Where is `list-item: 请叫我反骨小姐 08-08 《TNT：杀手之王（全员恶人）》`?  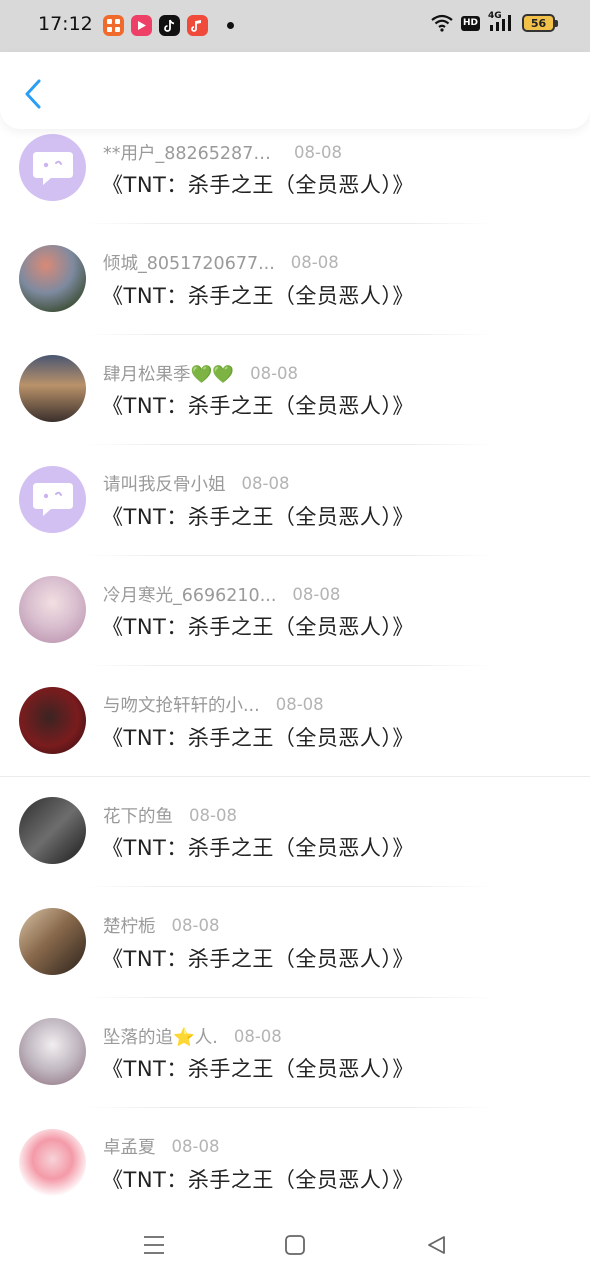
list-item: 请叫我反骨小姐 08-08 《TNT：杀手之王（全员恶人）》 is located at coordinates (295, 516).